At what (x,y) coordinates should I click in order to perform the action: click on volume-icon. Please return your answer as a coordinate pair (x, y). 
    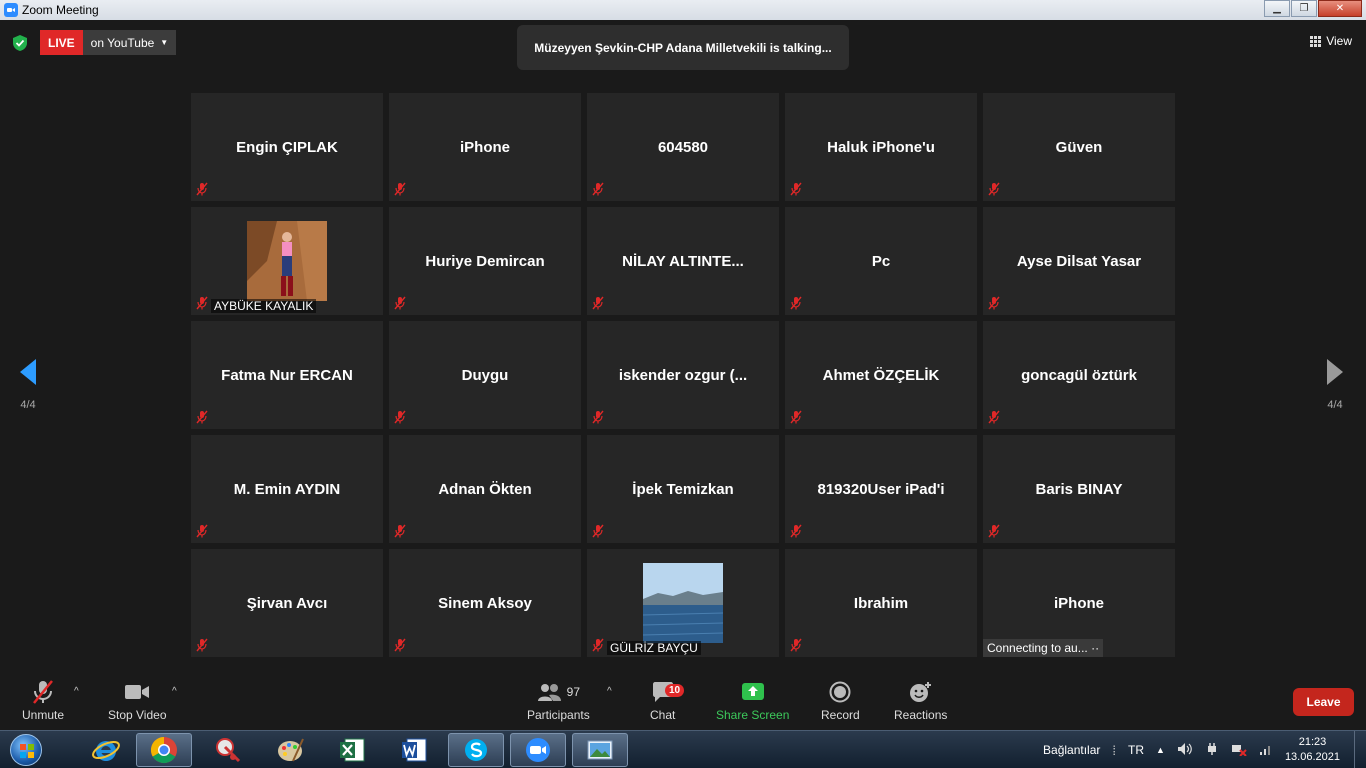
    Looking at the image, I should click on (1185, 750).